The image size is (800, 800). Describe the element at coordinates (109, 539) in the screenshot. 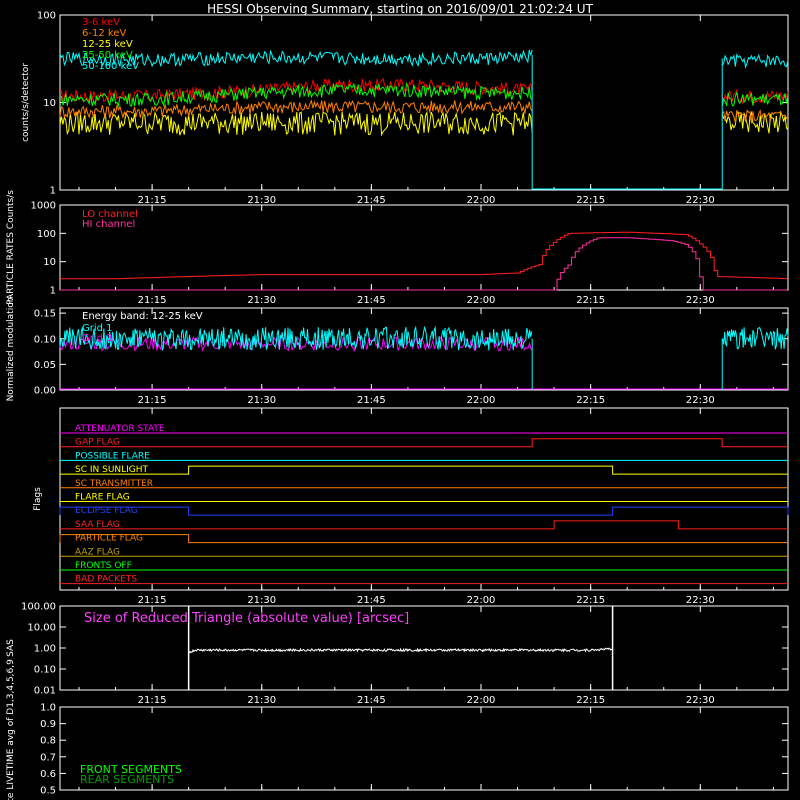

I see `flag-label: PARTICLE FLAG` at that location.